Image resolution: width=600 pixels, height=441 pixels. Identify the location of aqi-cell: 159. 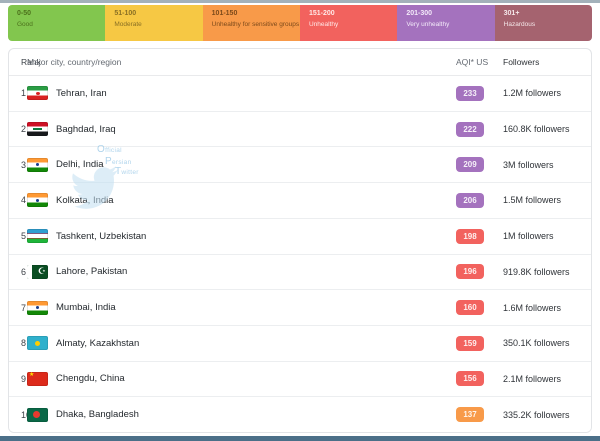
(479, 343).